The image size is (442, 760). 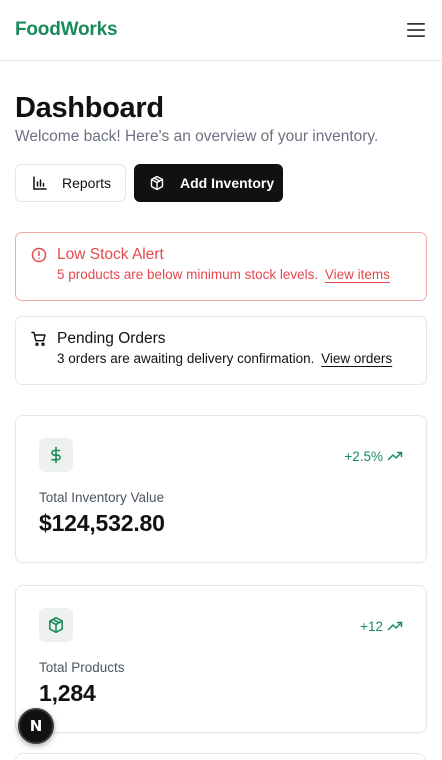 I want to click on stat-label: Total Inventory Value, so click(x=102, y=497).